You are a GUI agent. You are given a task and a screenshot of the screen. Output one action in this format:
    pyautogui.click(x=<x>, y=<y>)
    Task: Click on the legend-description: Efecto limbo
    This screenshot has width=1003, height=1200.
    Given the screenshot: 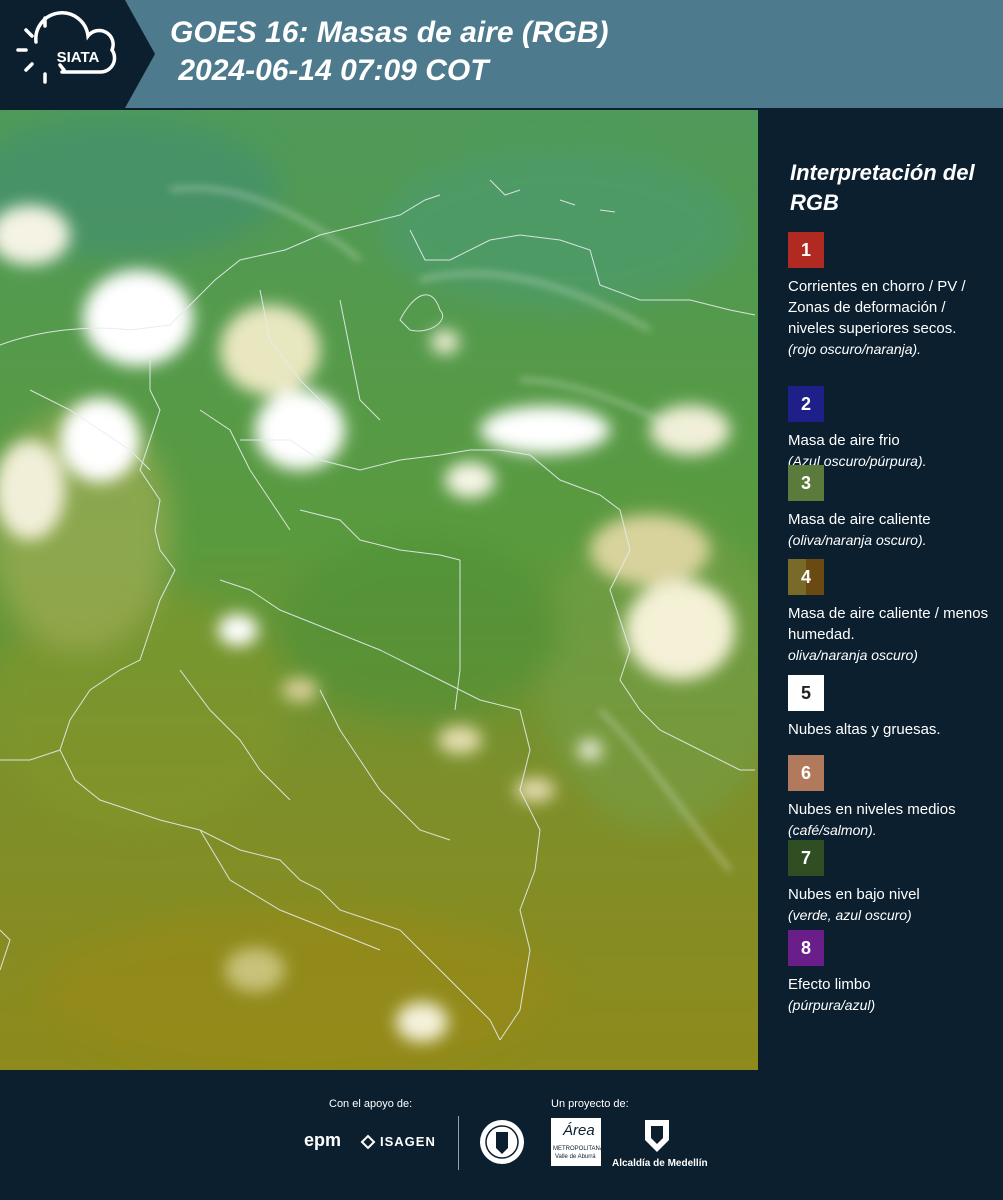 What is the action you would take?
    pyautogui.click(x=829, y=984)
    